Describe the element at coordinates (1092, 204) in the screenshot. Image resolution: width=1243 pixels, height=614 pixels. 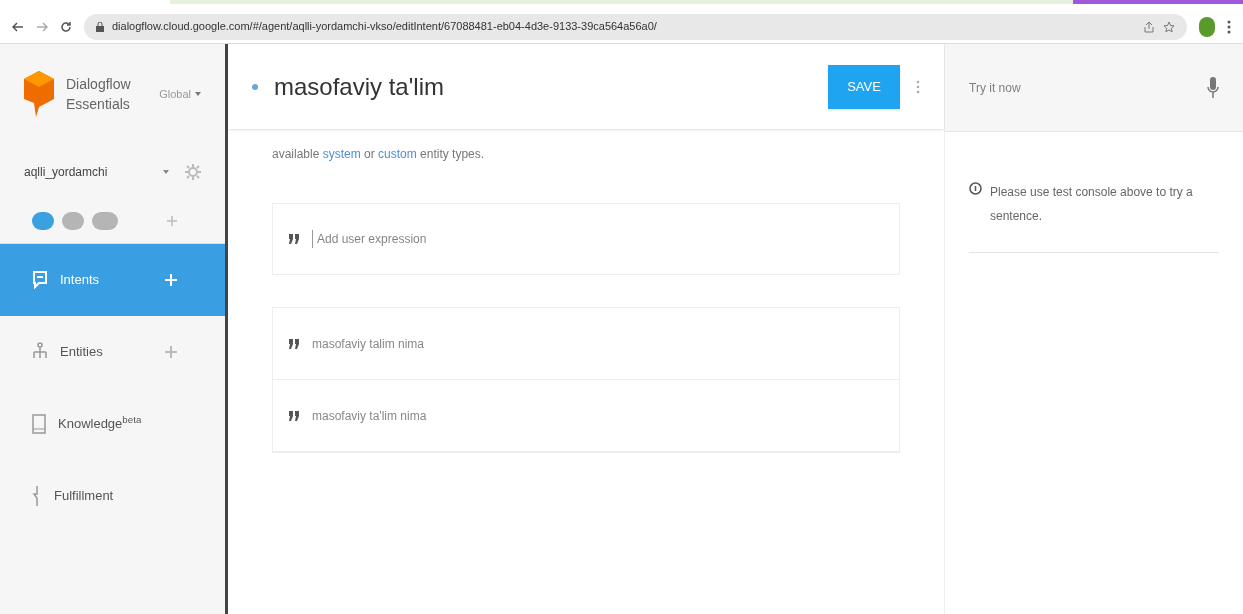
I see `console-message: Please use test console above to try a sentence.` at that location.